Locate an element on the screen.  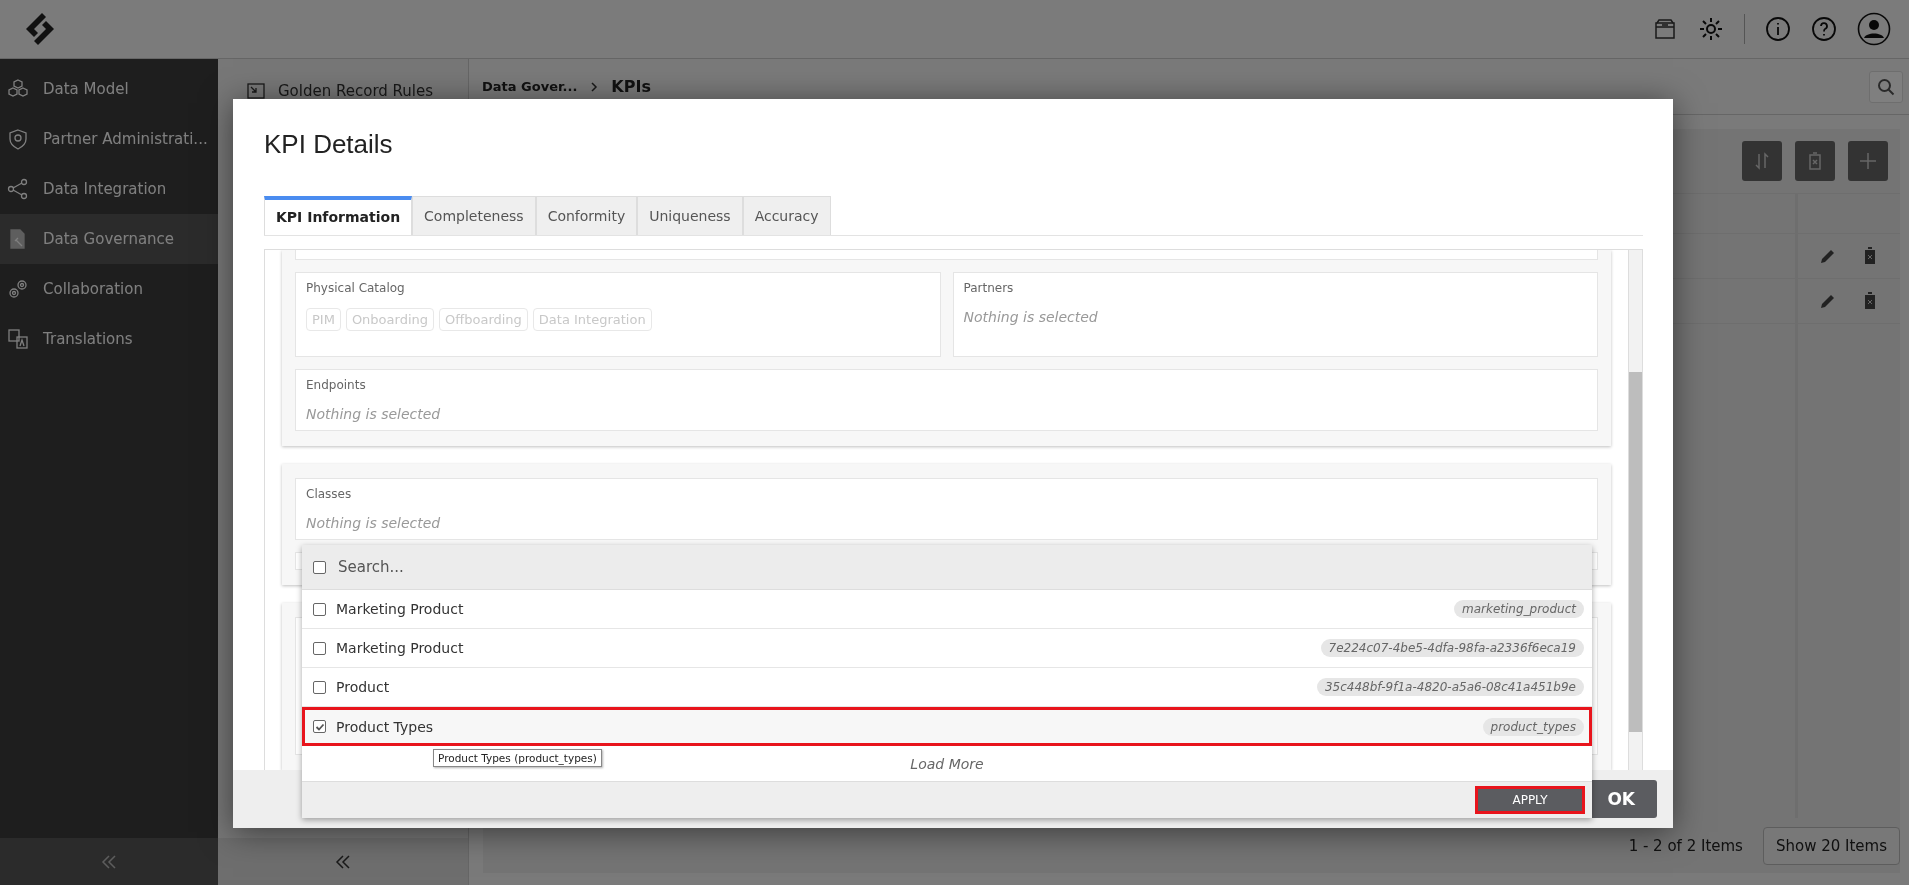
translate-icon is located at coordinates (18, 339).